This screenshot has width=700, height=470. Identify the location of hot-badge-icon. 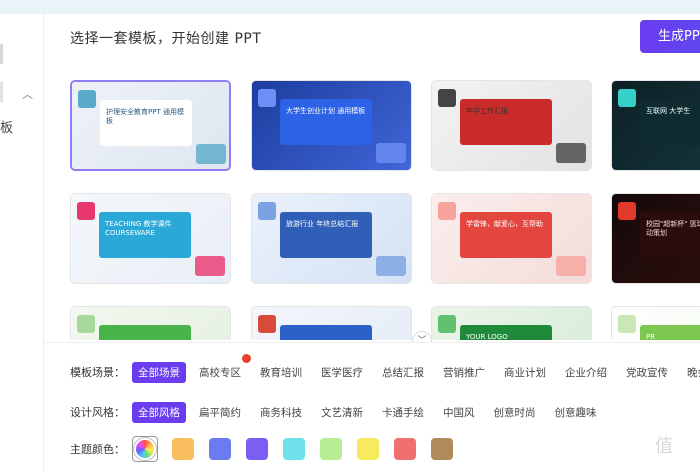
(246, 358).